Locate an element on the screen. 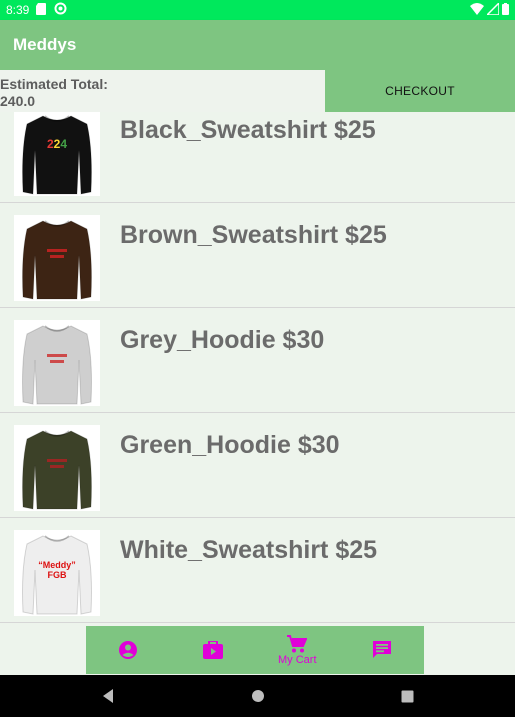  bottom-nav: My Cart is located at coordinates (255, 650).